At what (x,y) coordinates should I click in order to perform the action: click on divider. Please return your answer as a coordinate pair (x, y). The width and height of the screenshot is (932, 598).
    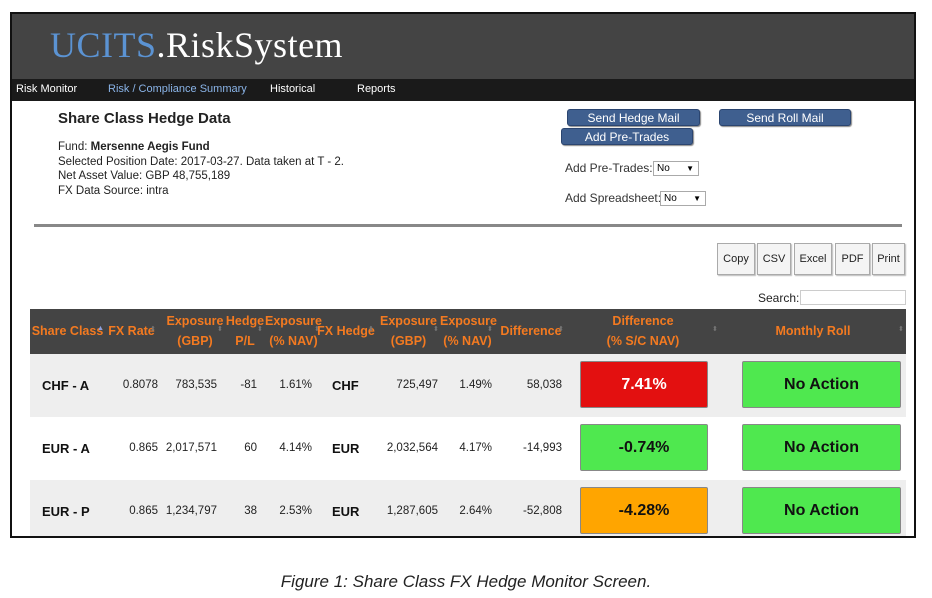
    Looking at the image, I should click on (468, 225).